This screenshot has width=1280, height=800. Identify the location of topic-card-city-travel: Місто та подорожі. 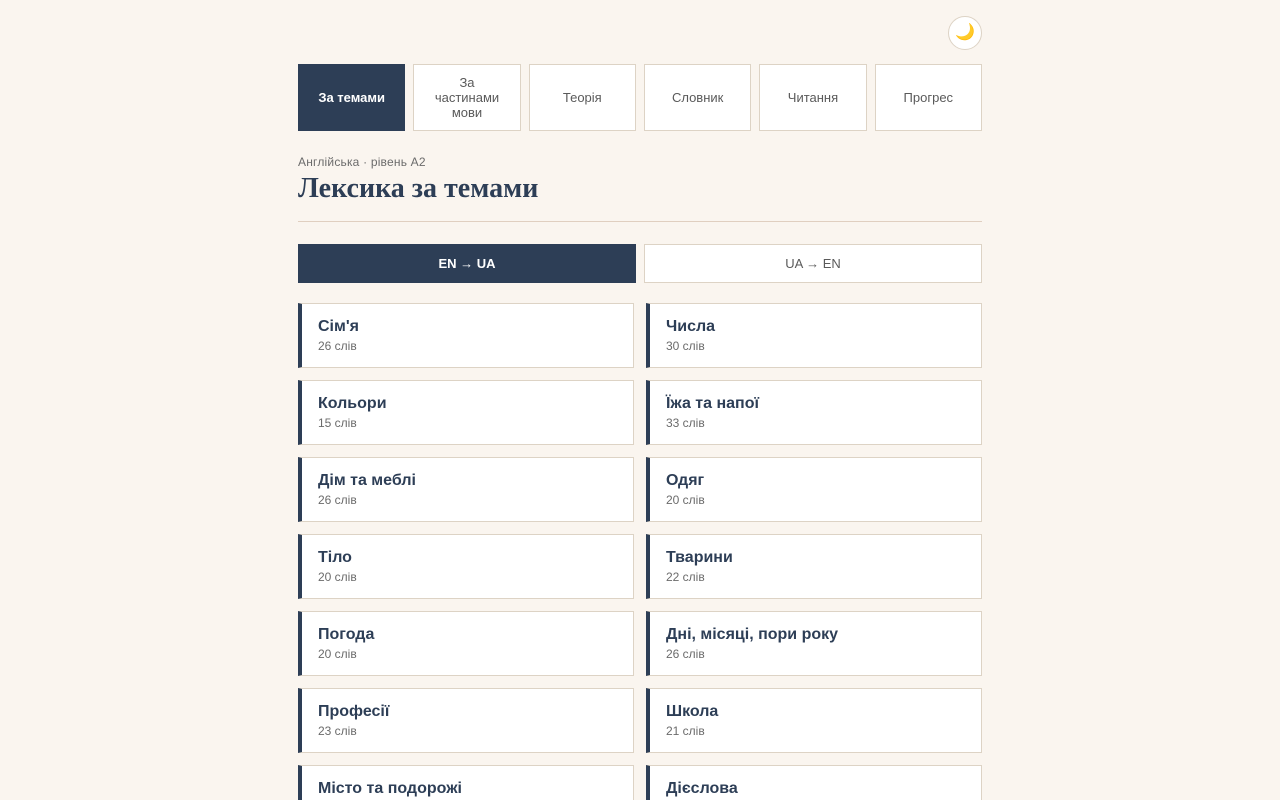
(466, 782).